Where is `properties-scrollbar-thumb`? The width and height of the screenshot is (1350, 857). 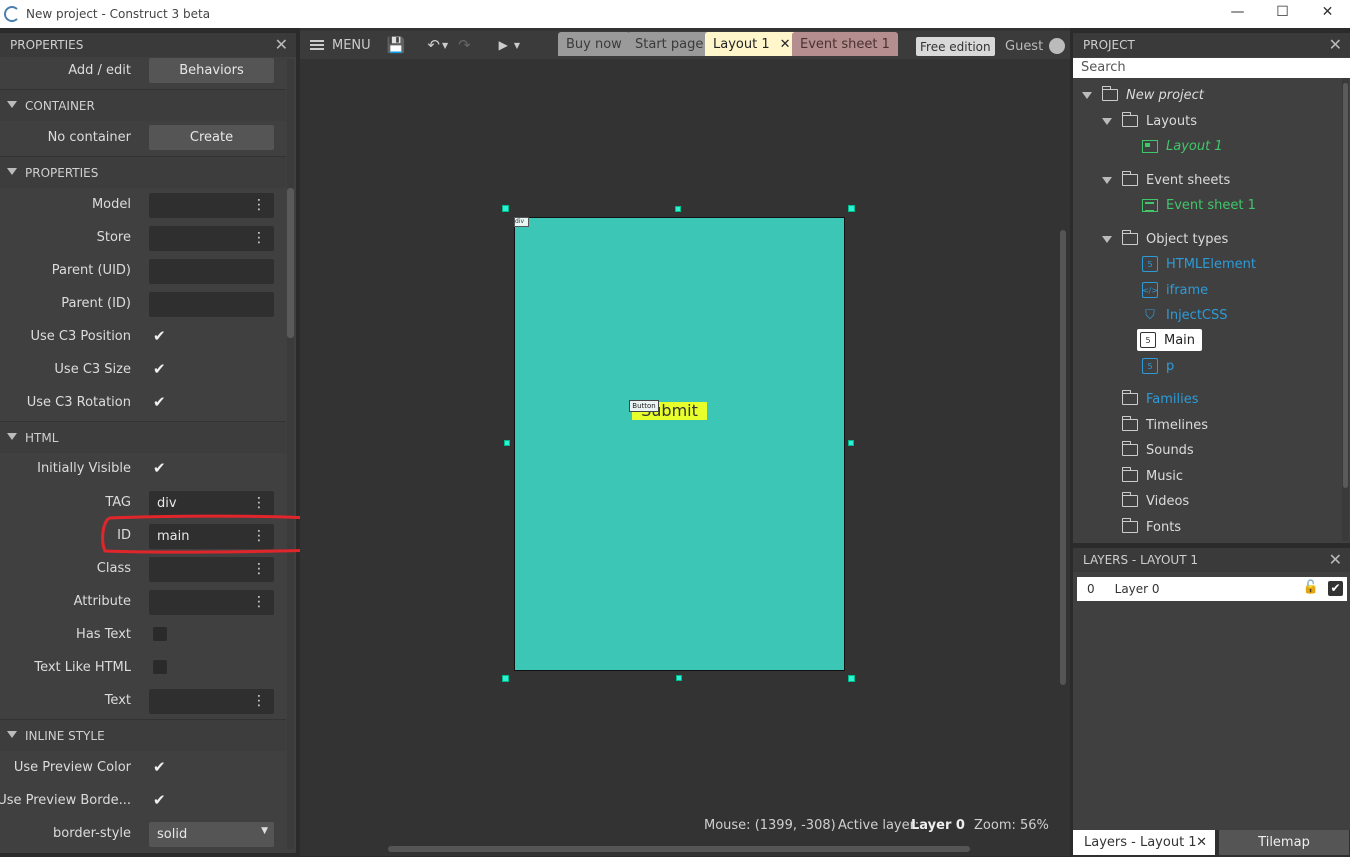
properties-scrollbar-thumb is located at coordinates (290, 263).